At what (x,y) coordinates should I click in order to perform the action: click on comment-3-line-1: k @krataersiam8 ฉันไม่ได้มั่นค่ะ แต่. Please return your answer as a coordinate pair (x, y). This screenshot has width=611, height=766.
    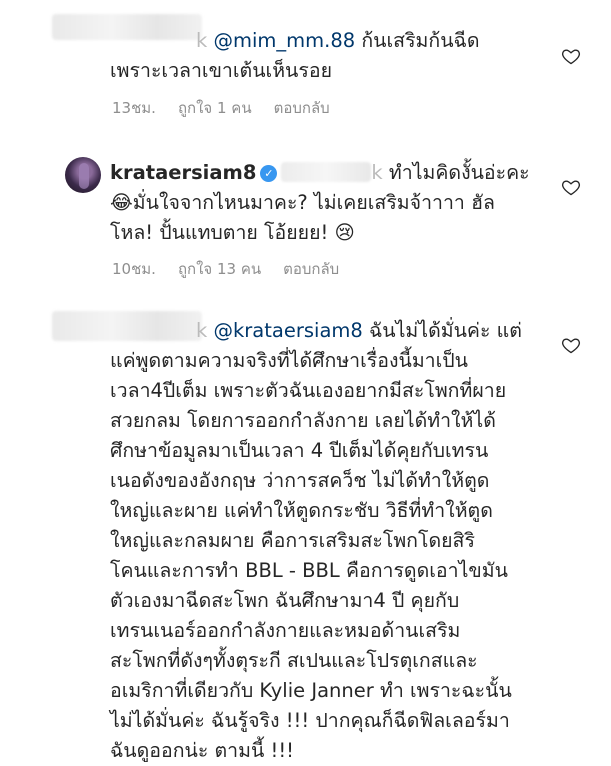
    Looking at the image, I should click on (330, 331).